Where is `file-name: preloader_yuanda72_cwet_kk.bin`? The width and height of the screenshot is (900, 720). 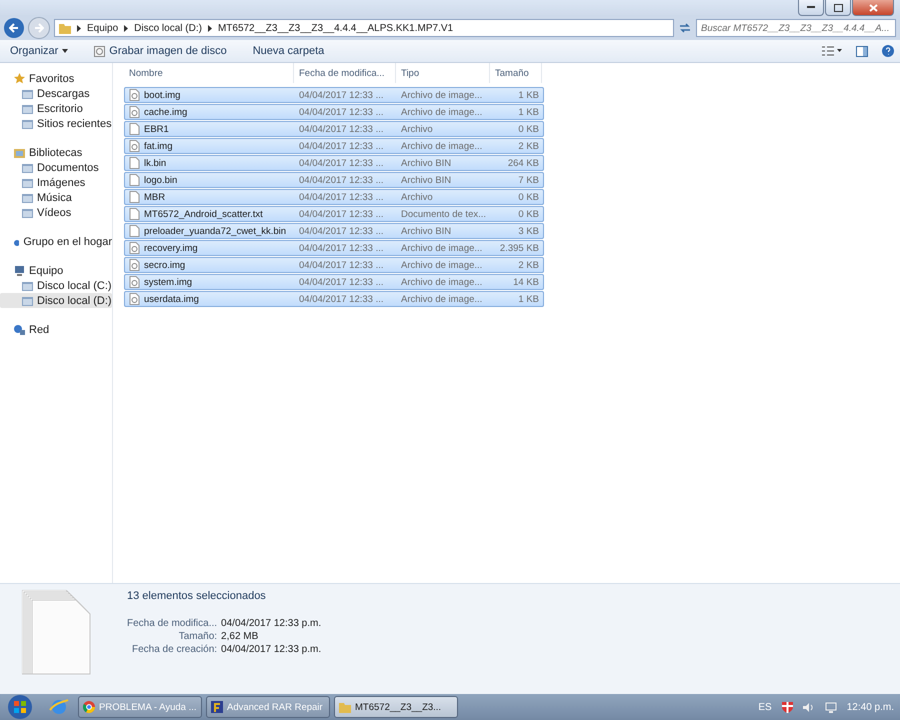 file-name: preloader_yuanda72_cwet_kk.bin is located at coordinates (215, 231).